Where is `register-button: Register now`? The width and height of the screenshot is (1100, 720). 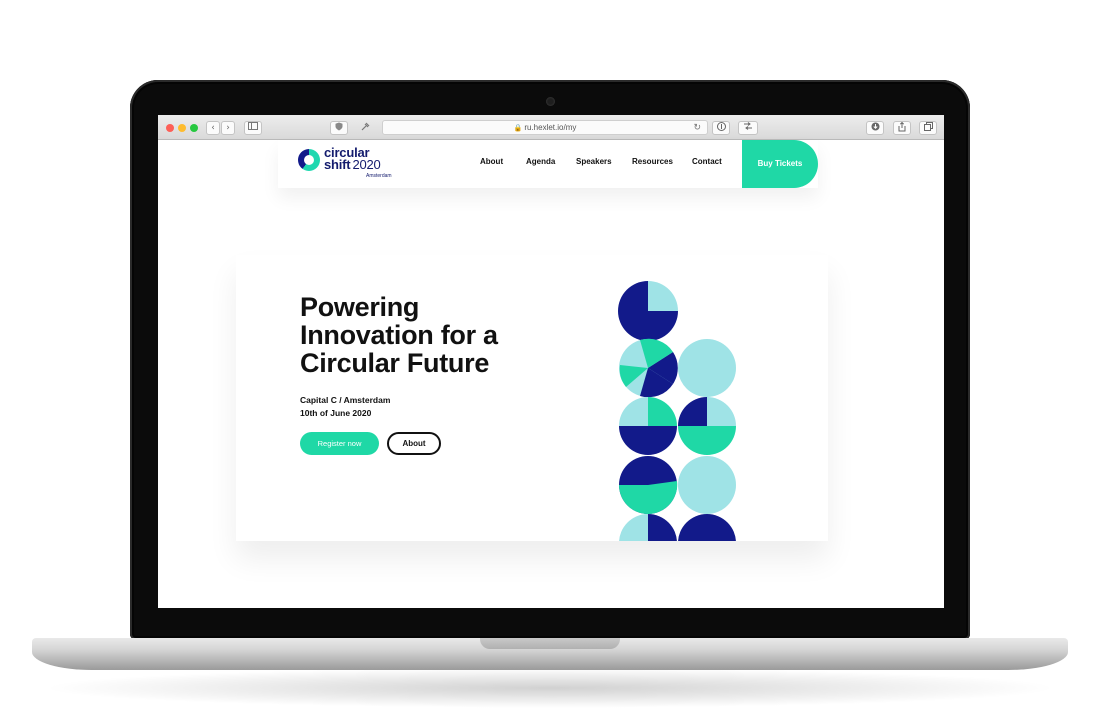 register-button: Register now is located at coordinates (339, 443).